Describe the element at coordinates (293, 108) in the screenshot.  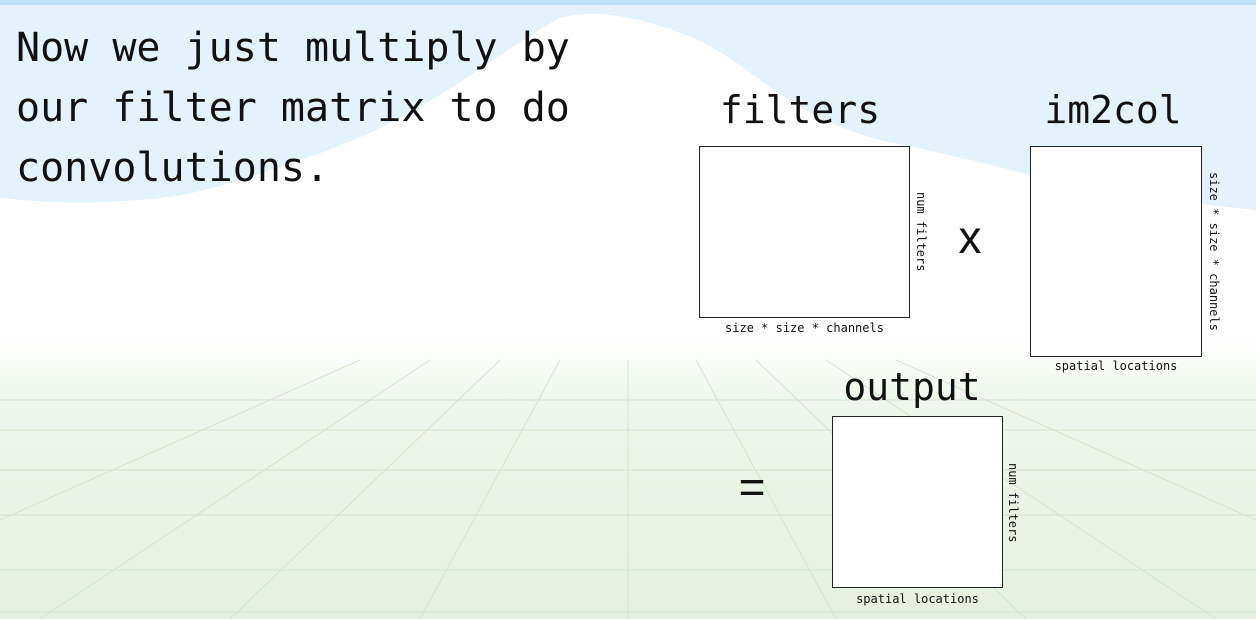
I see `slide-text-line-2: our filter matrix to do` at that location.